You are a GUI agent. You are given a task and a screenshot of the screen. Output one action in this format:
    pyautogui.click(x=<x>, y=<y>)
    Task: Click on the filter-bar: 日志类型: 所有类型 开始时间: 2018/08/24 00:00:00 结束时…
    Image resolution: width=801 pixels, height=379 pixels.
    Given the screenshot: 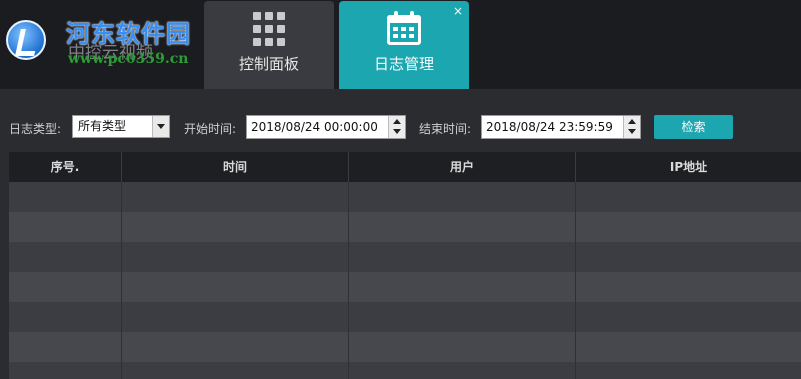 What is the action you would take?
    pyautogui.click(x=400, y=127)
    